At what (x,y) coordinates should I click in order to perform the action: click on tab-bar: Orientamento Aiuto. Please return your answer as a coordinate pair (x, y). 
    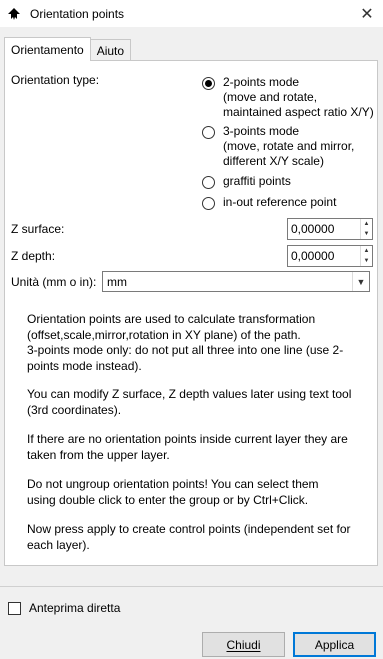
    Looking at the image, I should click on (68, 49).